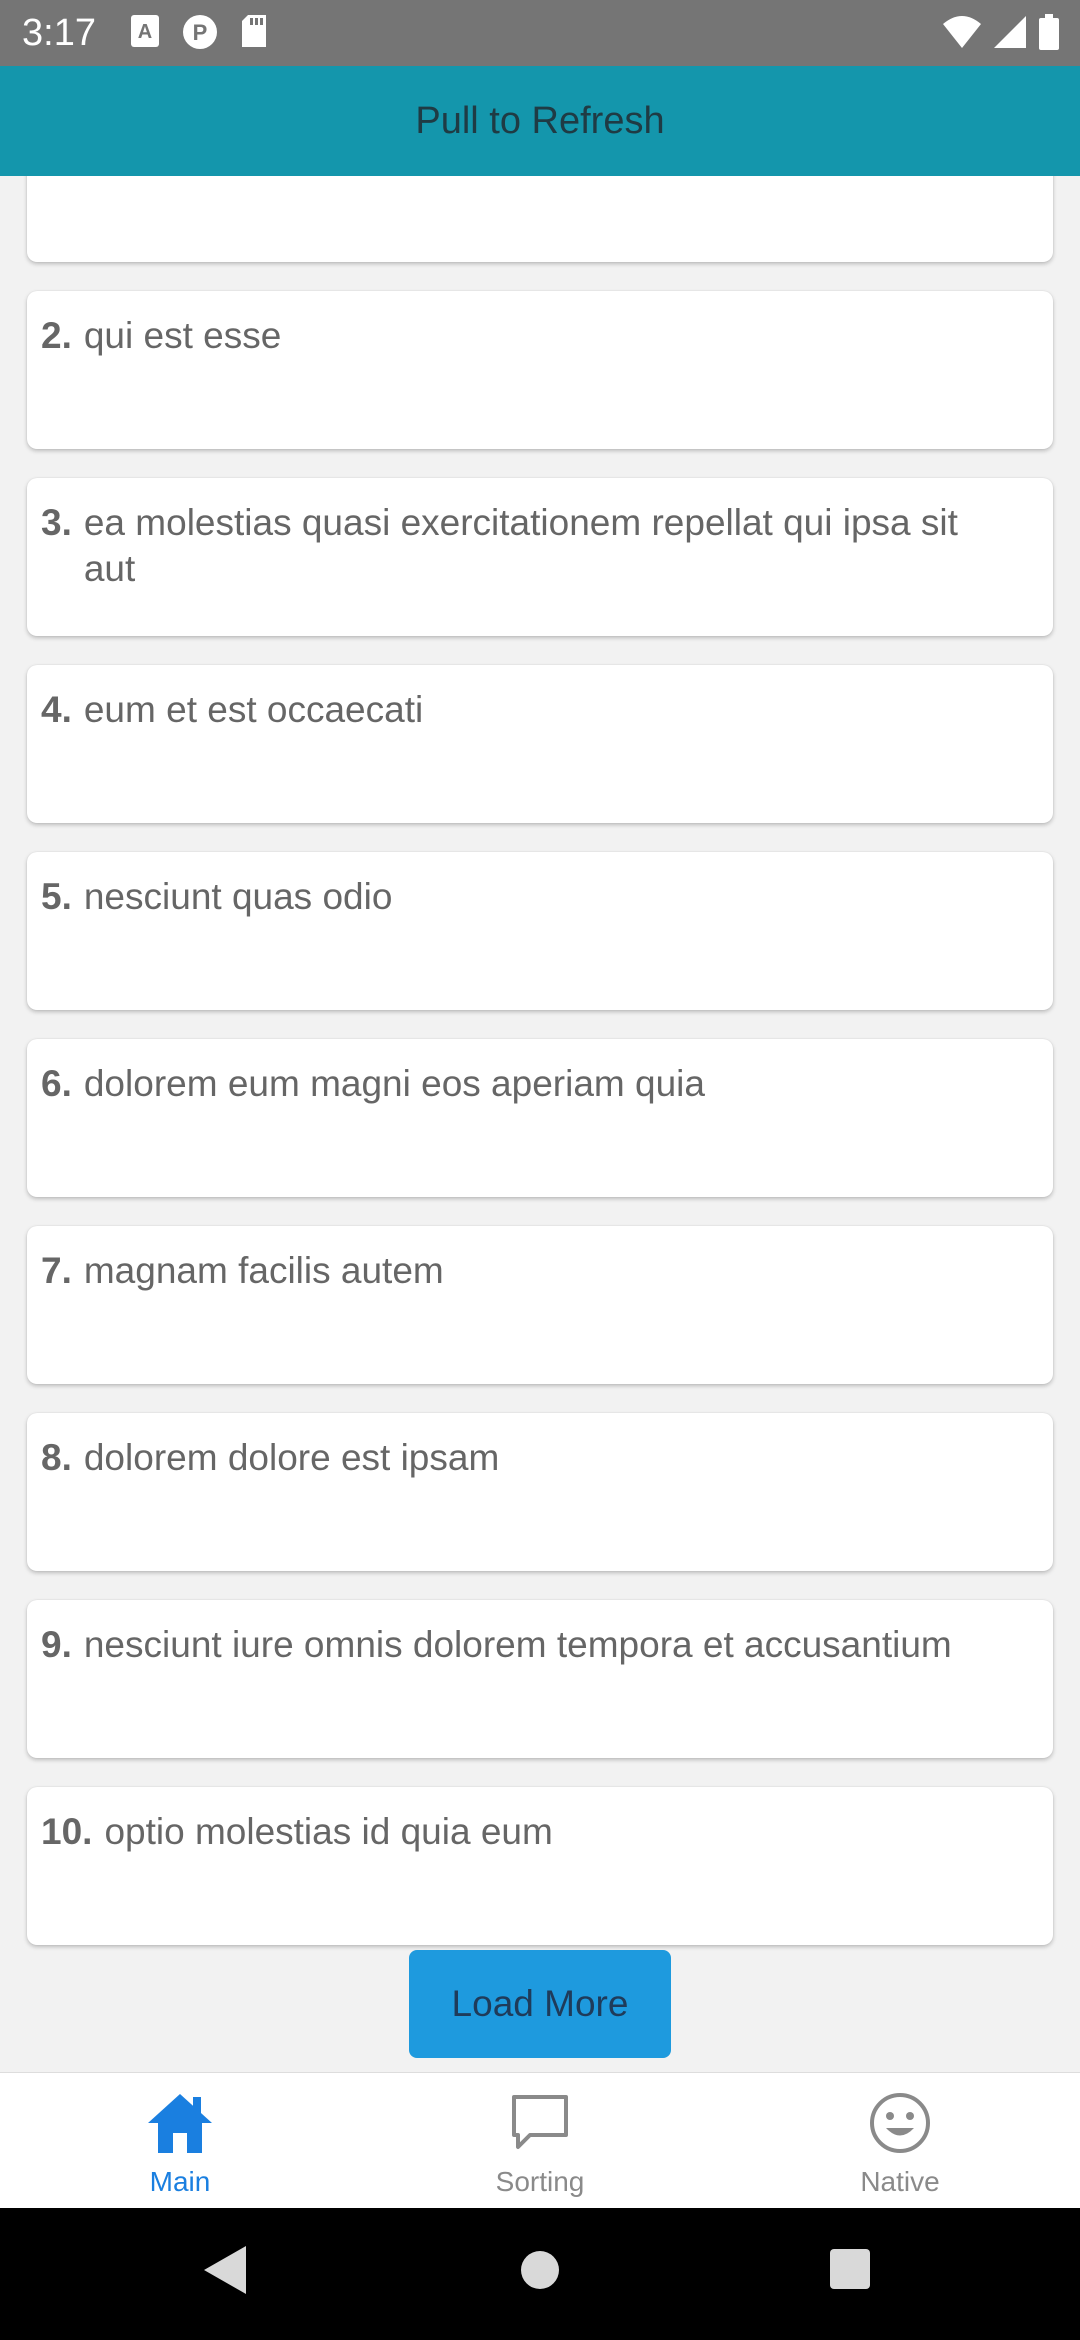 The width and height of the screenshot is (1080, 2340). I want to click on recents-icon, so click(850, 2272).